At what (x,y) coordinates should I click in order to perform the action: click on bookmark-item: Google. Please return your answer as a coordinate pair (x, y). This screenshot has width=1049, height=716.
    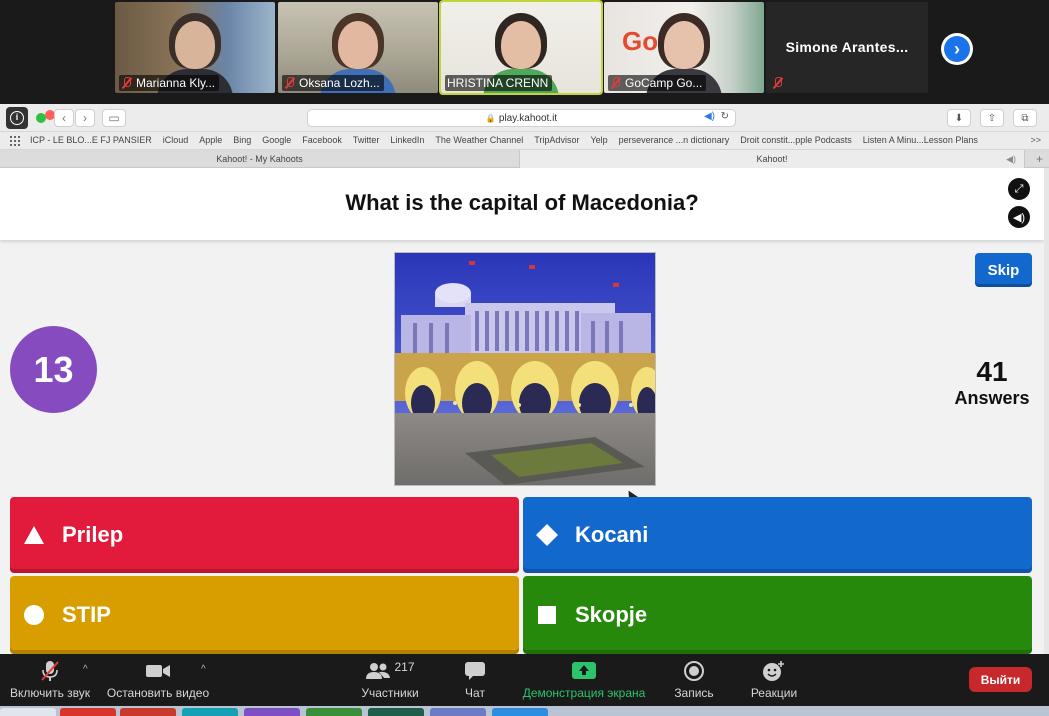
    Looking at the image, I should click on (276, 140).